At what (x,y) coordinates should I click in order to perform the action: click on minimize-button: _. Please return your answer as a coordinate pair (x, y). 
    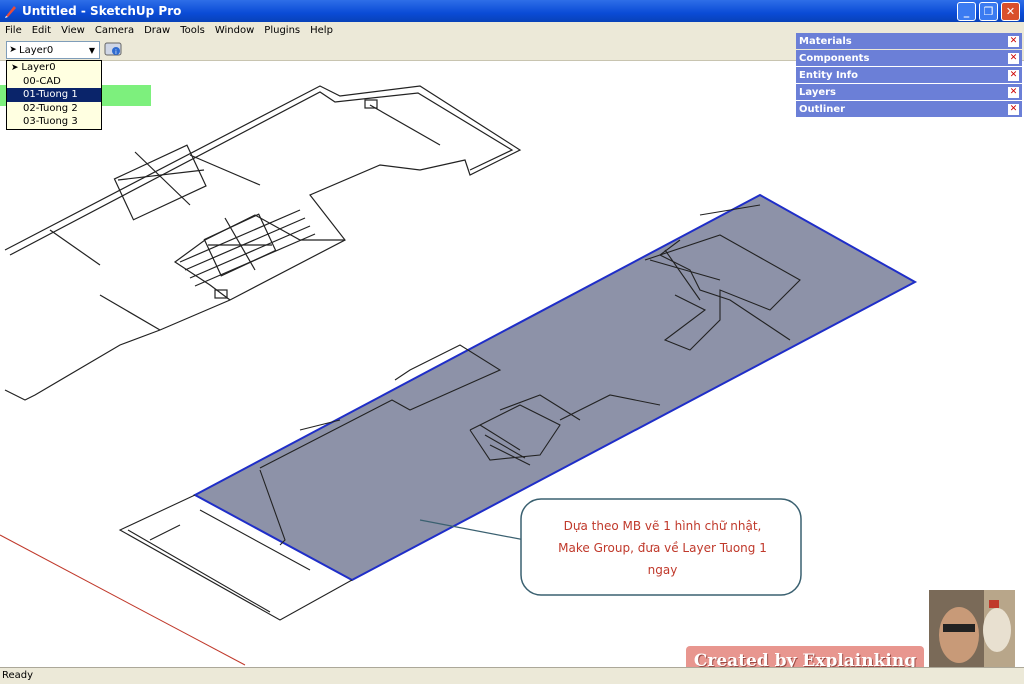
    Looking at the image, I should click on (966, 11).